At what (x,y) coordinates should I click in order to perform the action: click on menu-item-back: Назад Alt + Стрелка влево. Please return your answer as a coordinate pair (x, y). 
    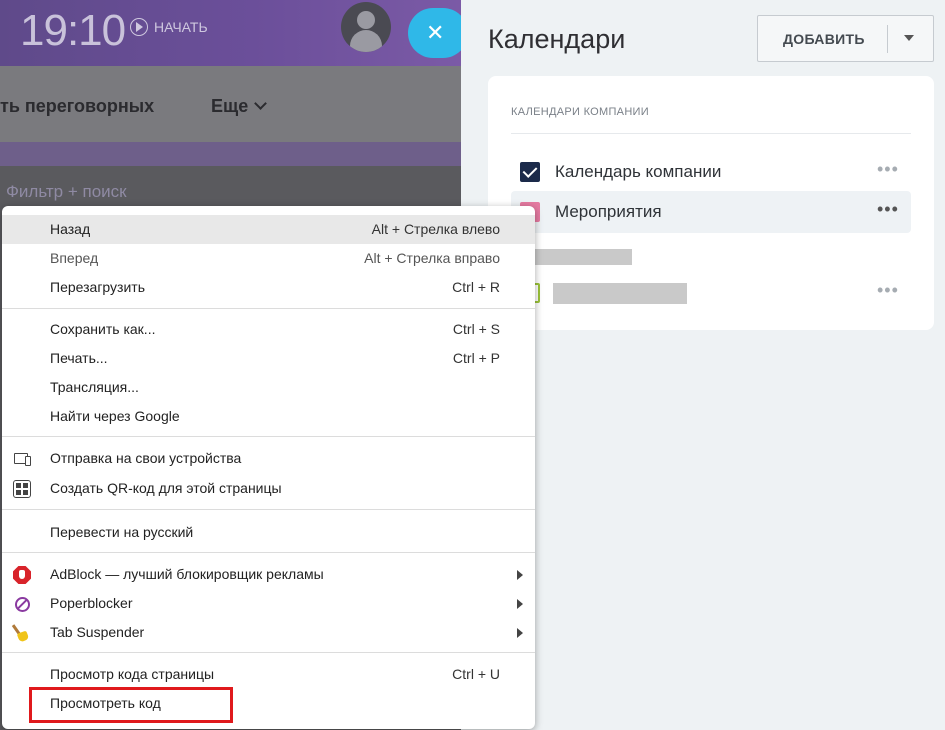
    Looking at the image, I should click on (268, 229).